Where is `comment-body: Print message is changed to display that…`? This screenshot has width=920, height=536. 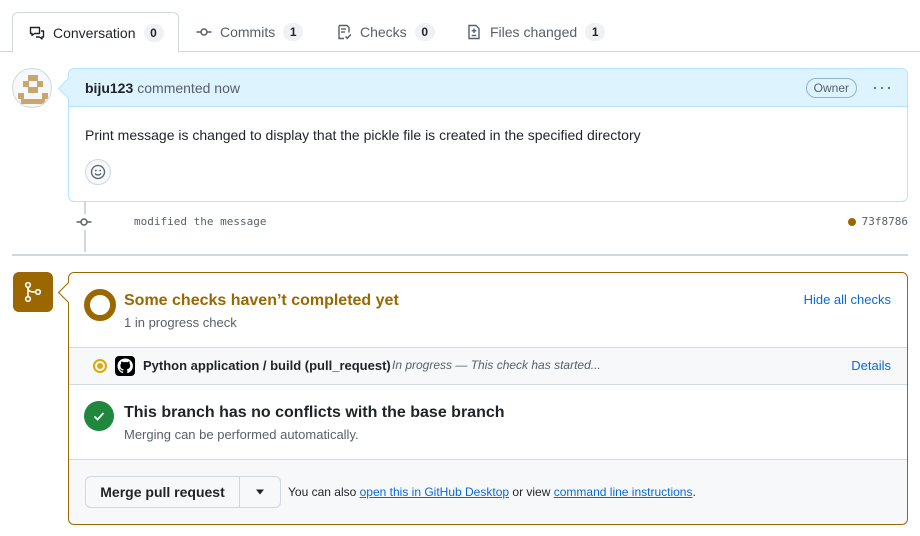
comment-body: Print message is changed to display that… is located at coordinates (363, 135).